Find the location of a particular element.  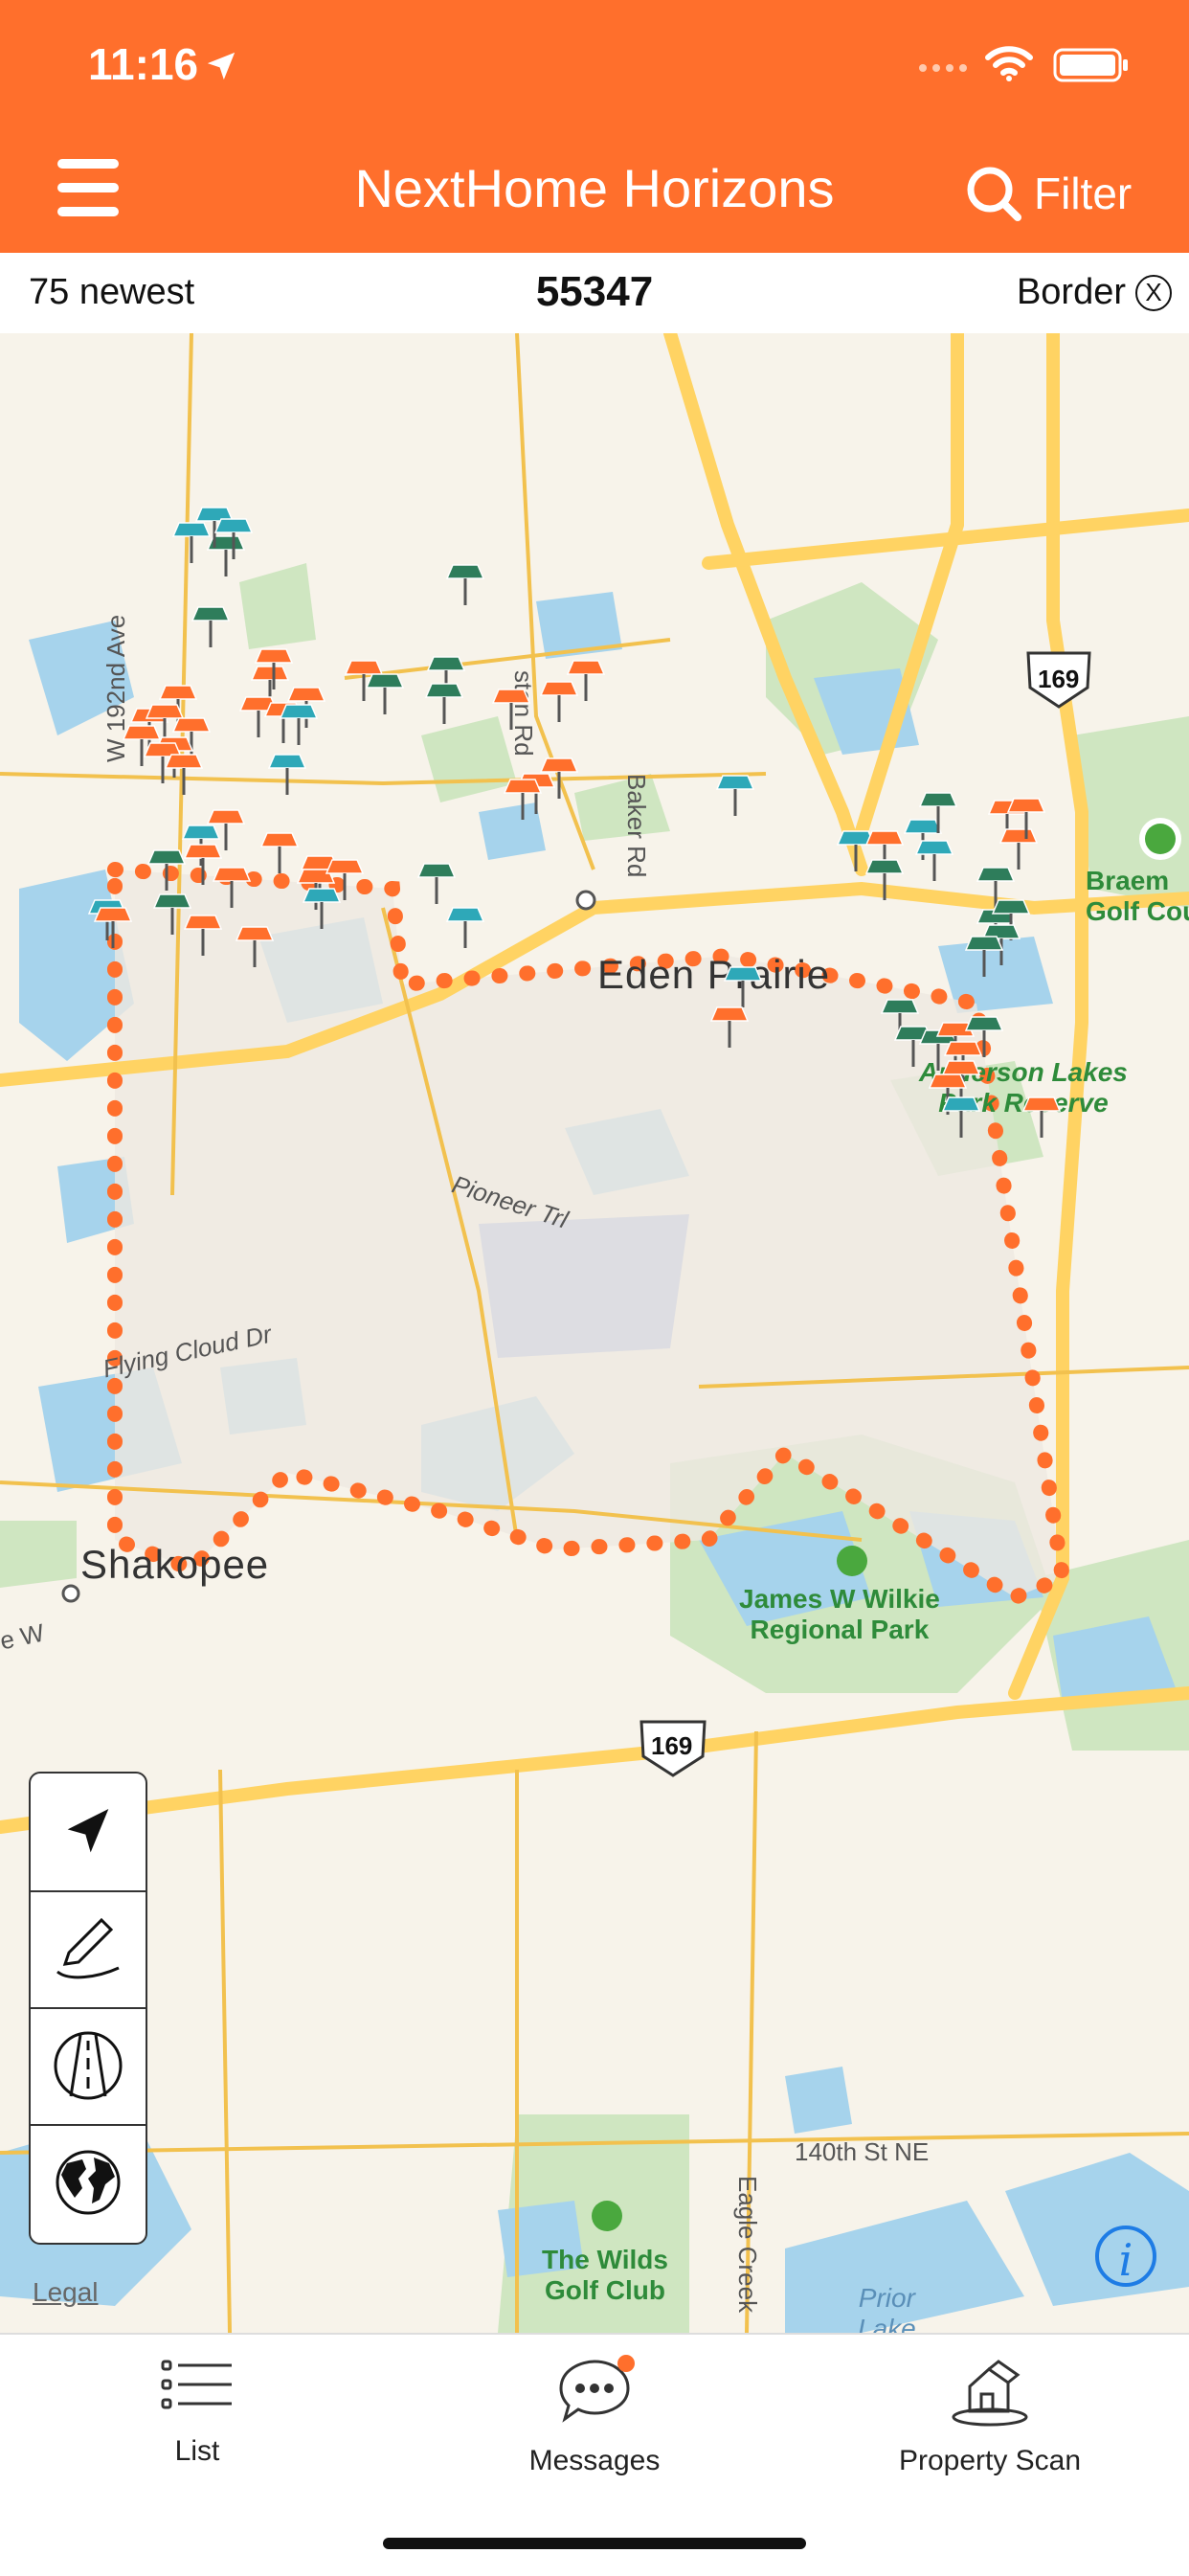

road-label-eagle-creek: Eagle Creek is located at coordinates (747, 2245).